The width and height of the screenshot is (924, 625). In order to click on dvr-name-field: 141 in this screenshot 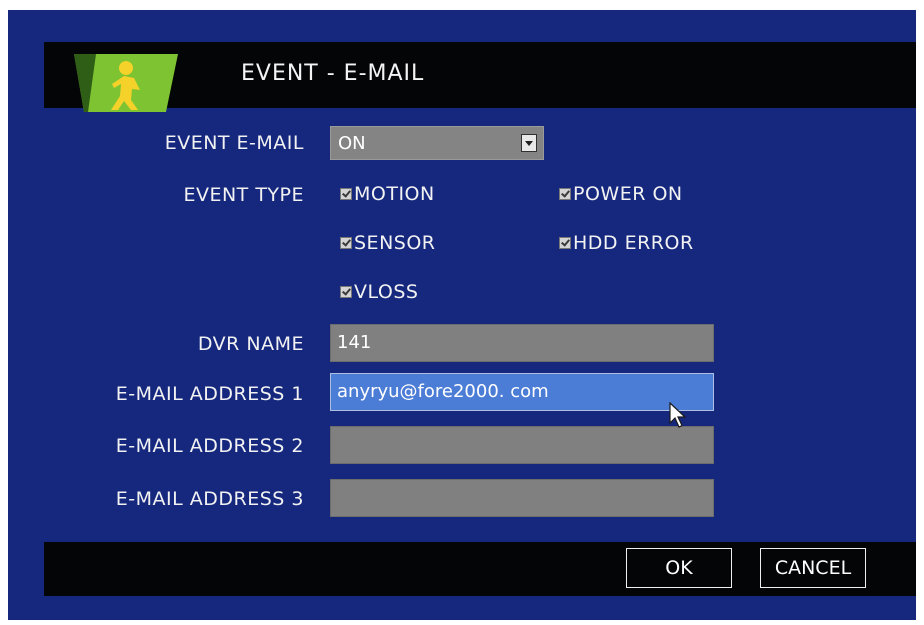, I will do `click(522, 343)`.